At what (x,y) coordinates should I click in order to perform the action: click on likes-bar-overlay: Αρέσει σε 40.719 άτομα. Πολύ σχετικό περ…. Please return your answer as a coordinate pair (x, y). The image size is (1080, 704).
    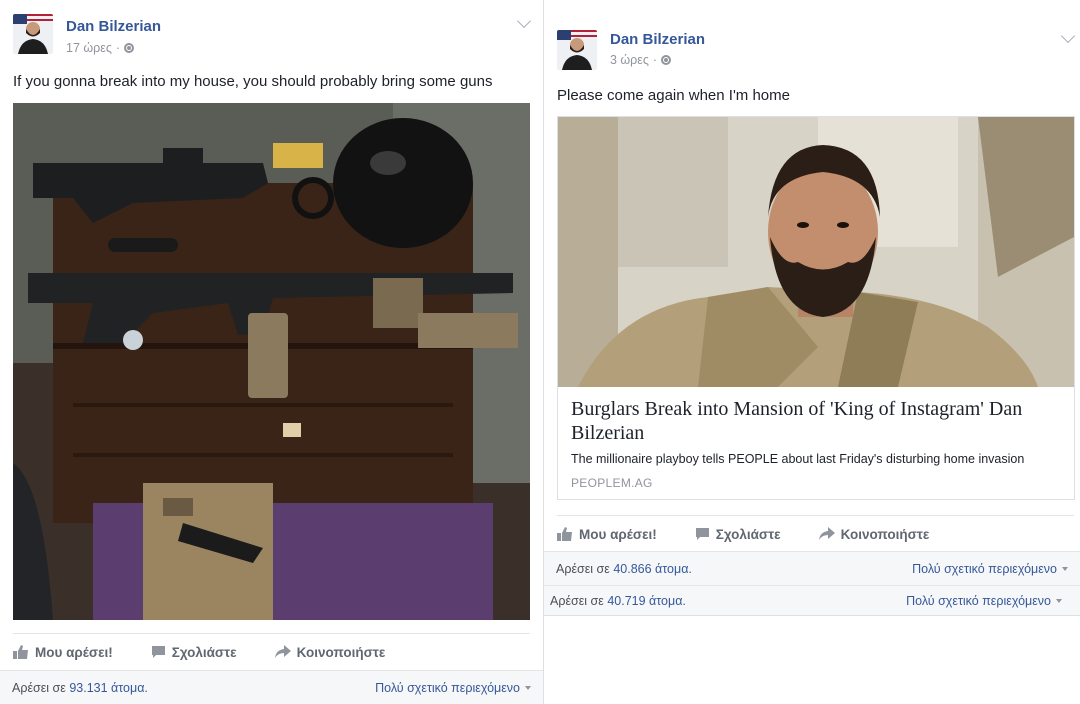
    Looking at the image, I should click on (812, 600).